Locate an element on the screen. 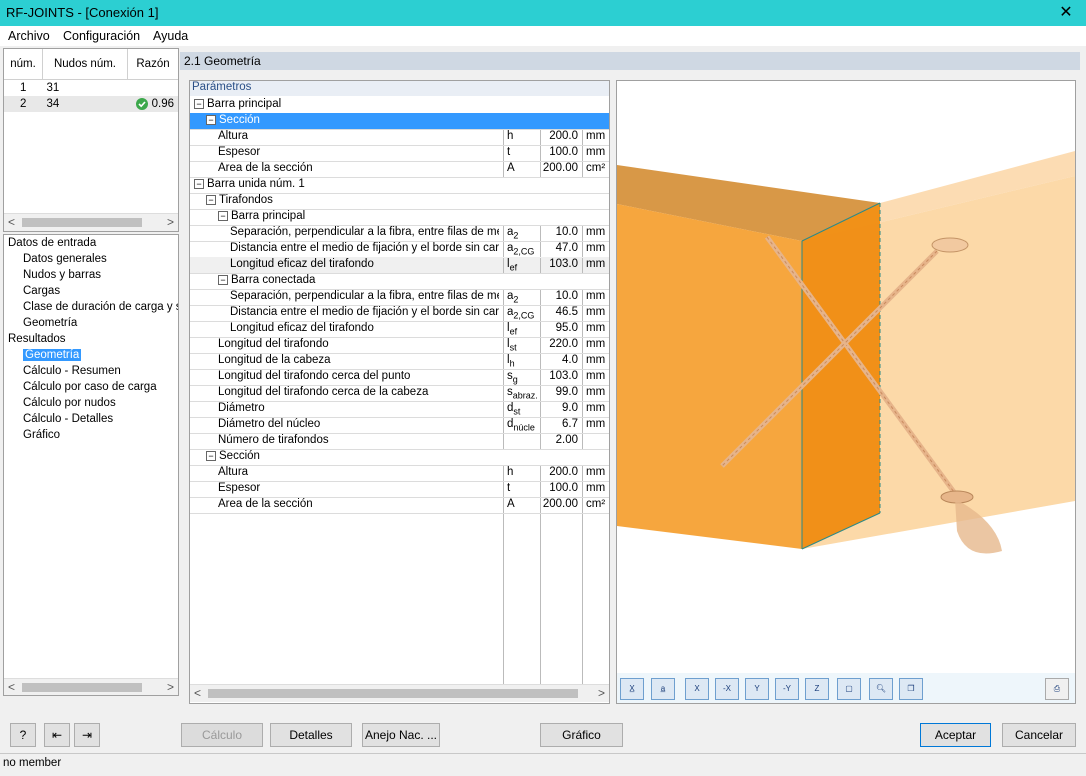 The image size is (1086, 776). param-value: 220.0 is located at coordinates (560, 345).